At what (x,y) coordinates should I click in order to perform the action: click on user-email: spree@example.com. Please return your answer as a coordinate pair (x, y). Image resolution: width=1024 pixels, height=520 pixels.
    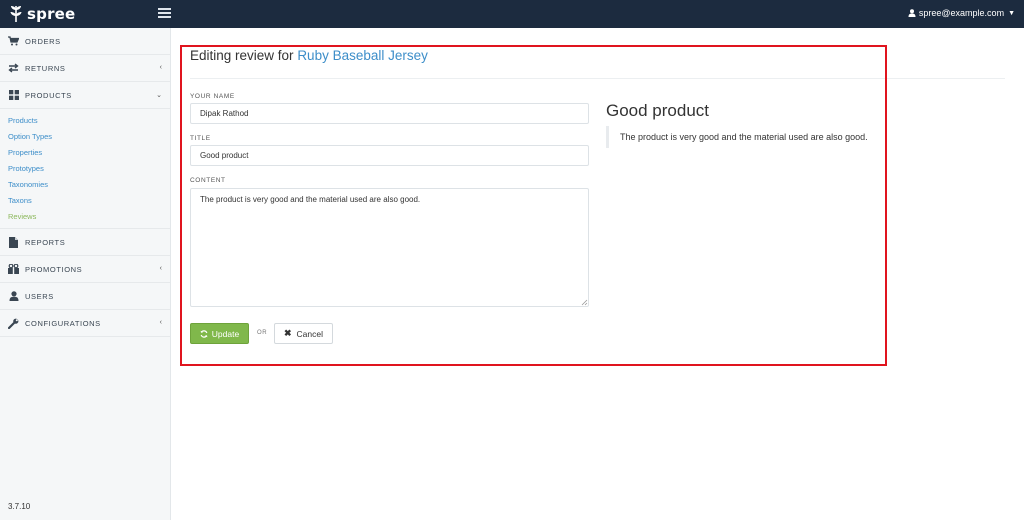
    Looking at the image, I should click on (961, 13).